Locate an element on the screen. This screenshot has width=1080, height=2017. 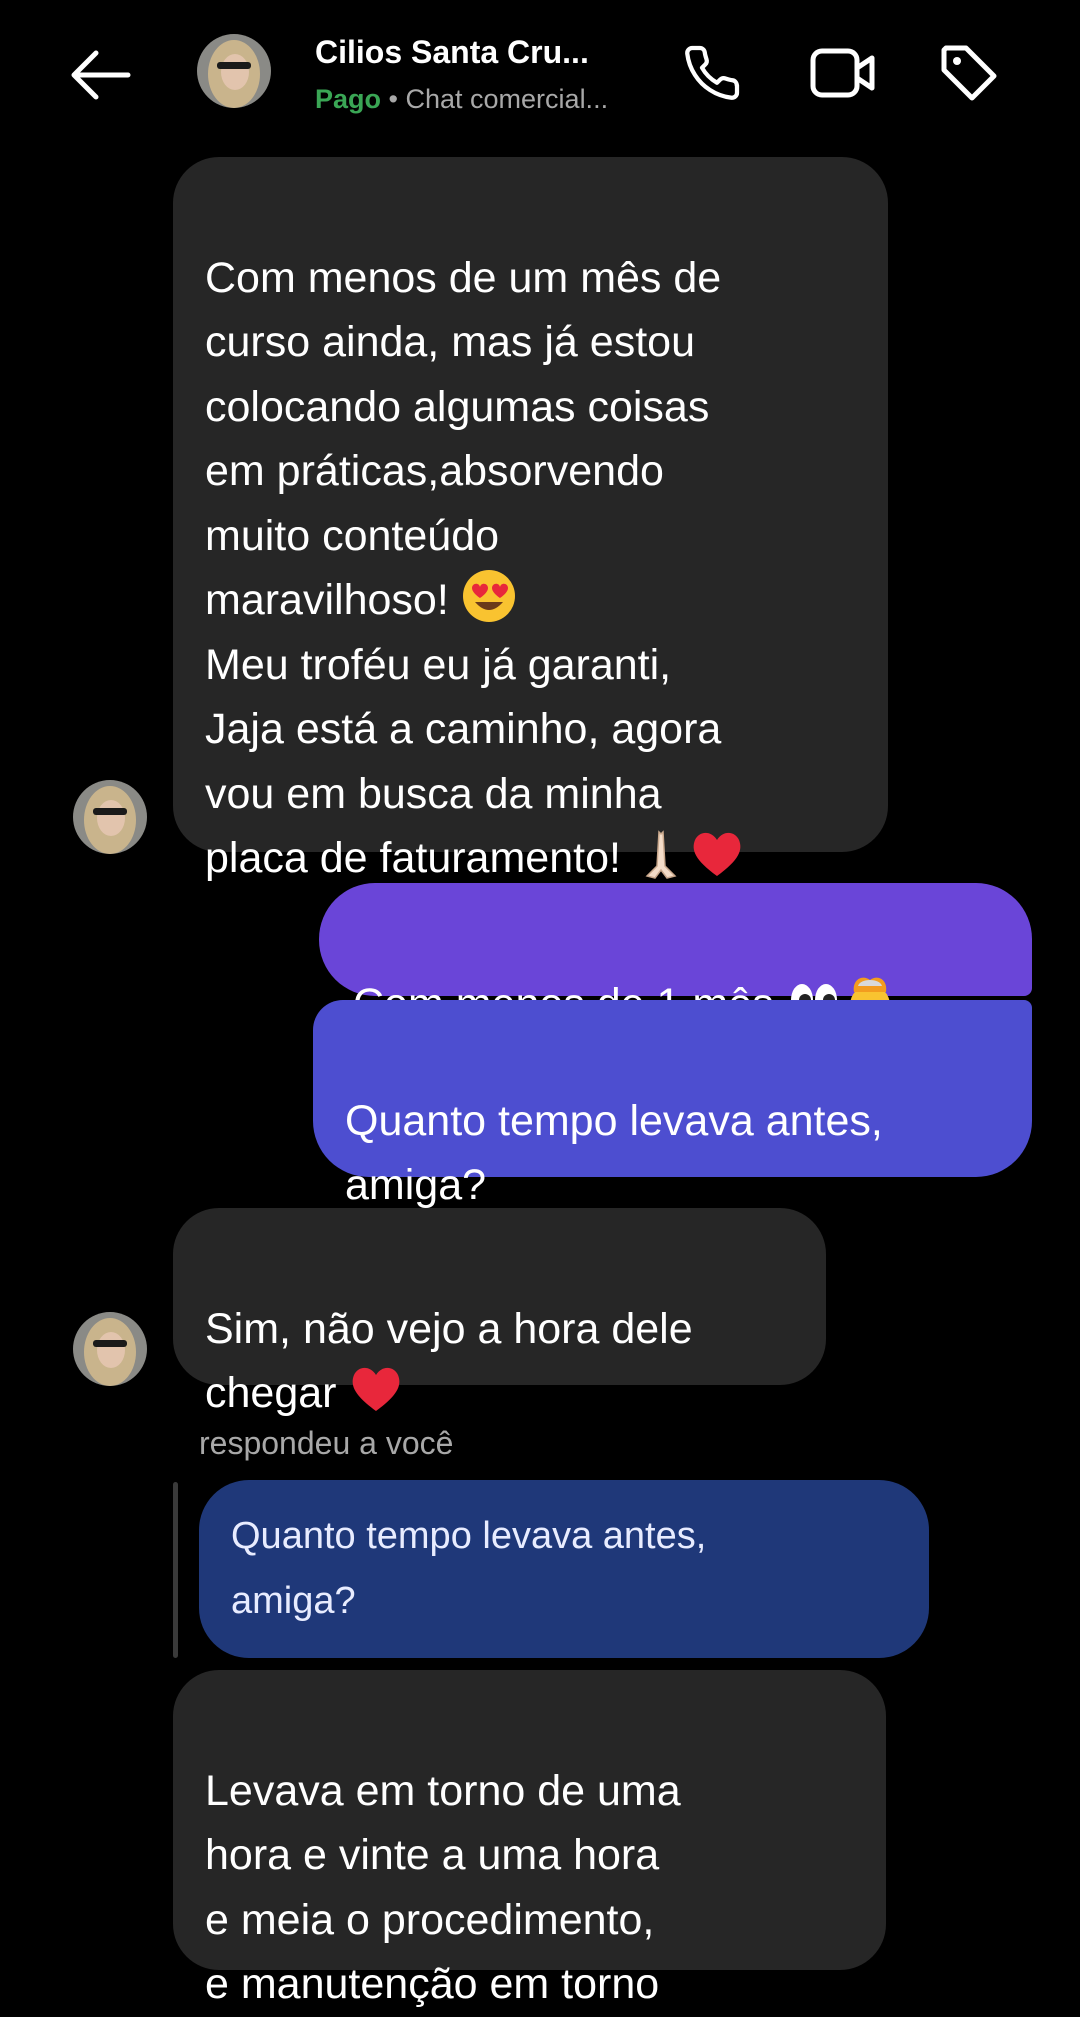
back-button is located at coordinates (99, 75).